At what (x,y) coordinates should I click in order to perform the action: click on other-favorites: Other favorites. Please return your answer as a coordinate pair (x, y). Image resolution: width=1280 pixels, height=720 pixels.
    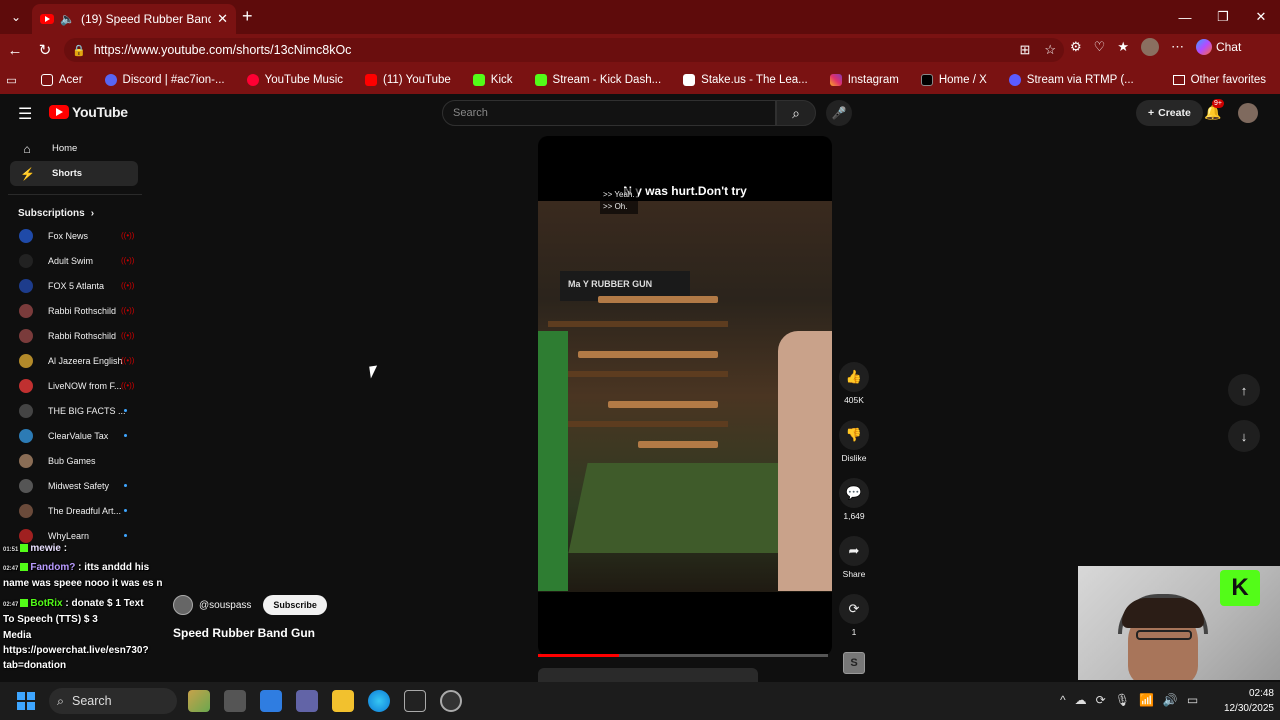
    Looking at the image, I should click on (1219, 80).